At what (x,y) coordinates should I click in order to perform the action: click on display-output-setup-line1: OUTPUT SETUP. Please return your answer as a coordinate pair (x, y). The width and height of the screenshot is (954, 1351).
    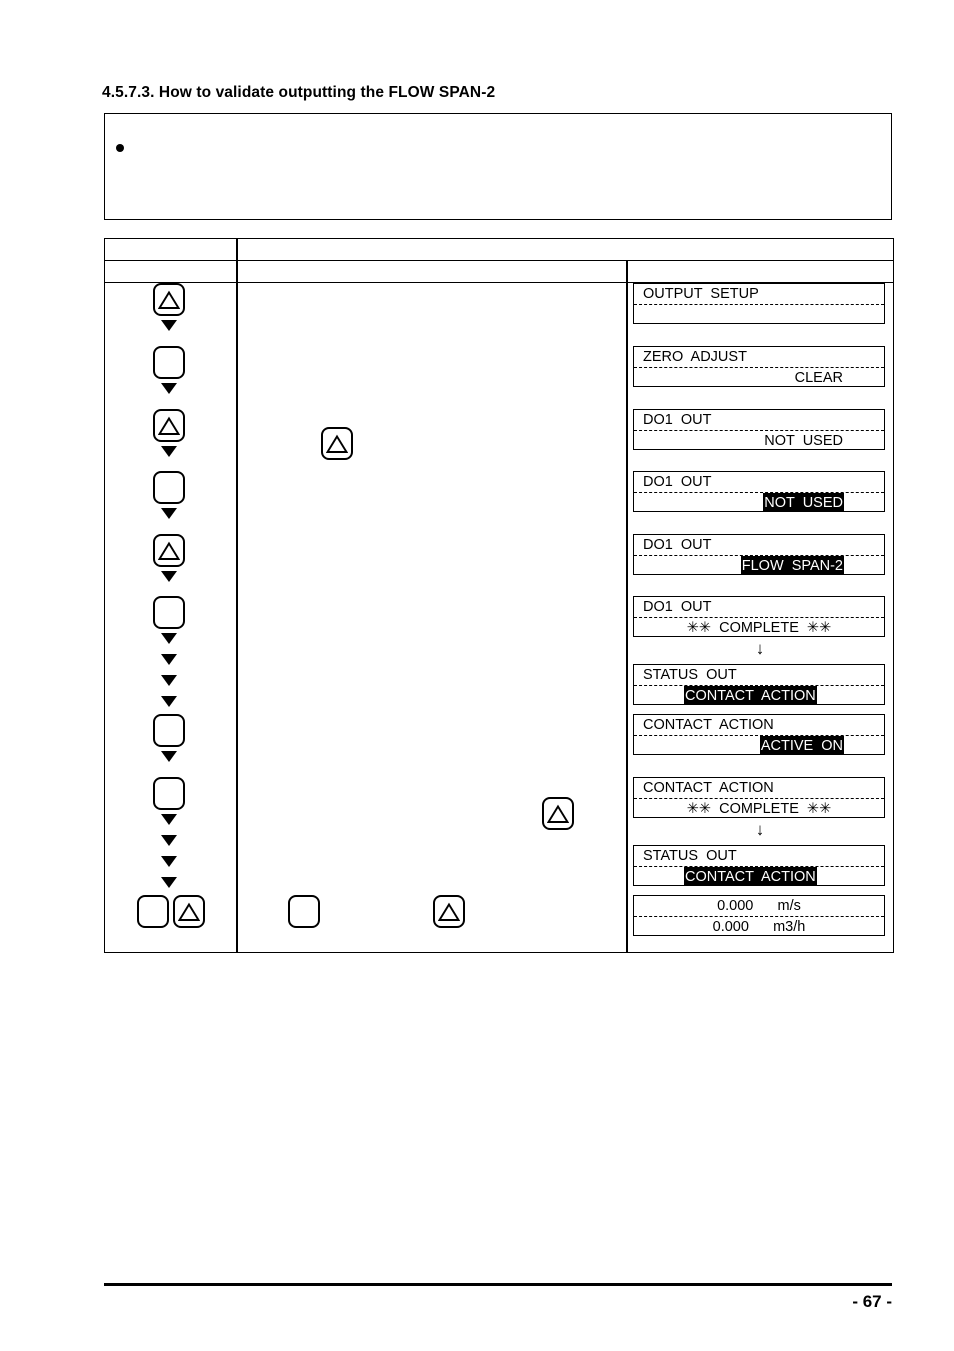
    Looking at the image, I should click on (701, 294).